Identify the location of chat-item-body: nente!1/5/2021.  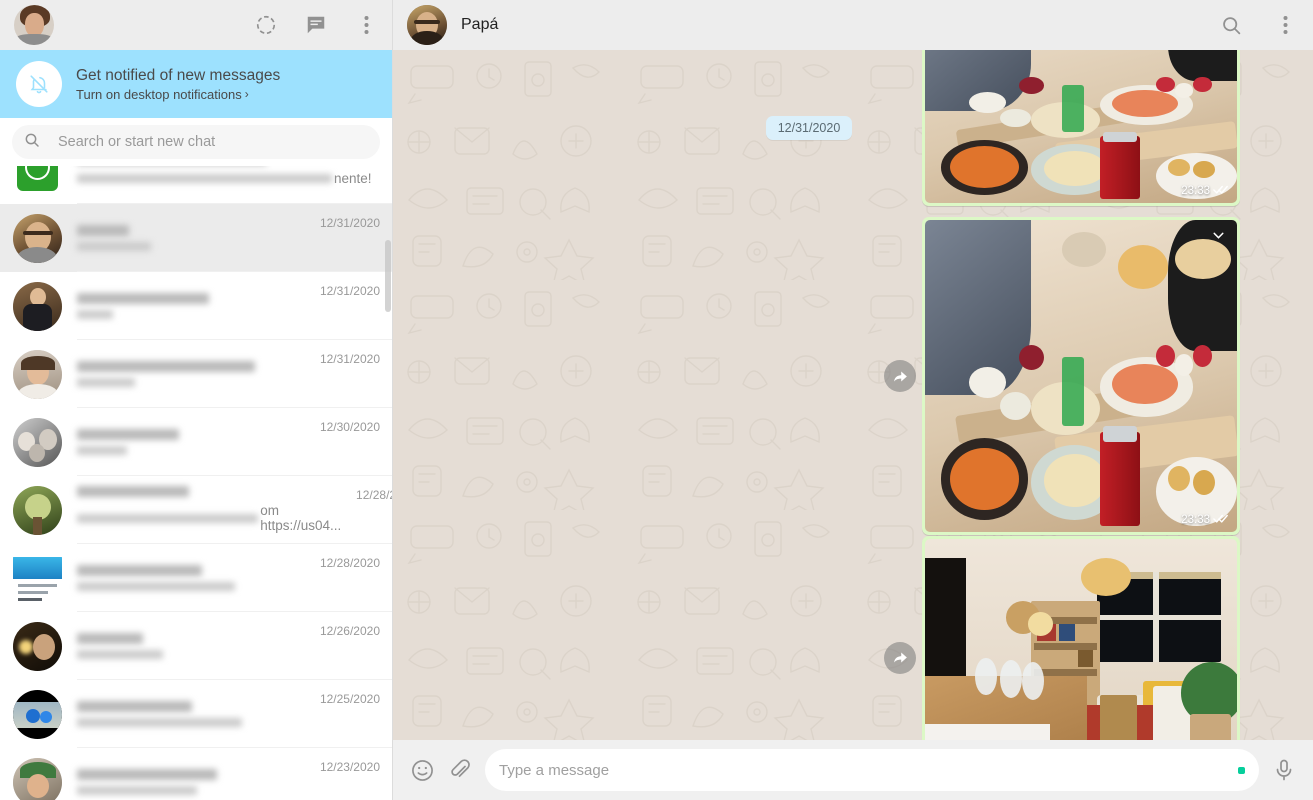
(234, 185).